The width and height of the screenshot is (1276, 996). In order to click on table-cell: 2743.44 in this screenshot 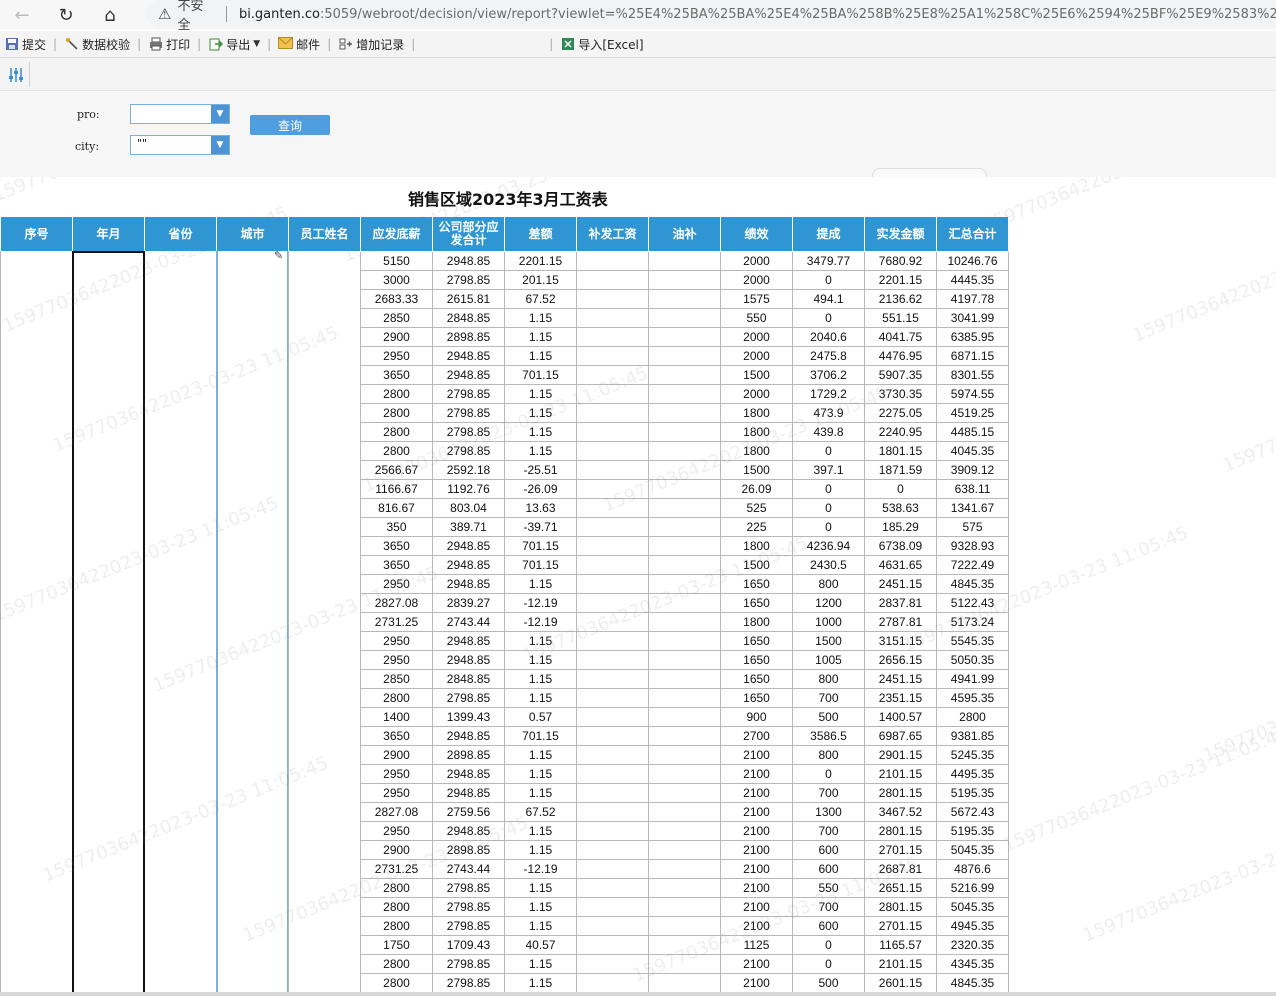, I will do `click(468, 622)`.